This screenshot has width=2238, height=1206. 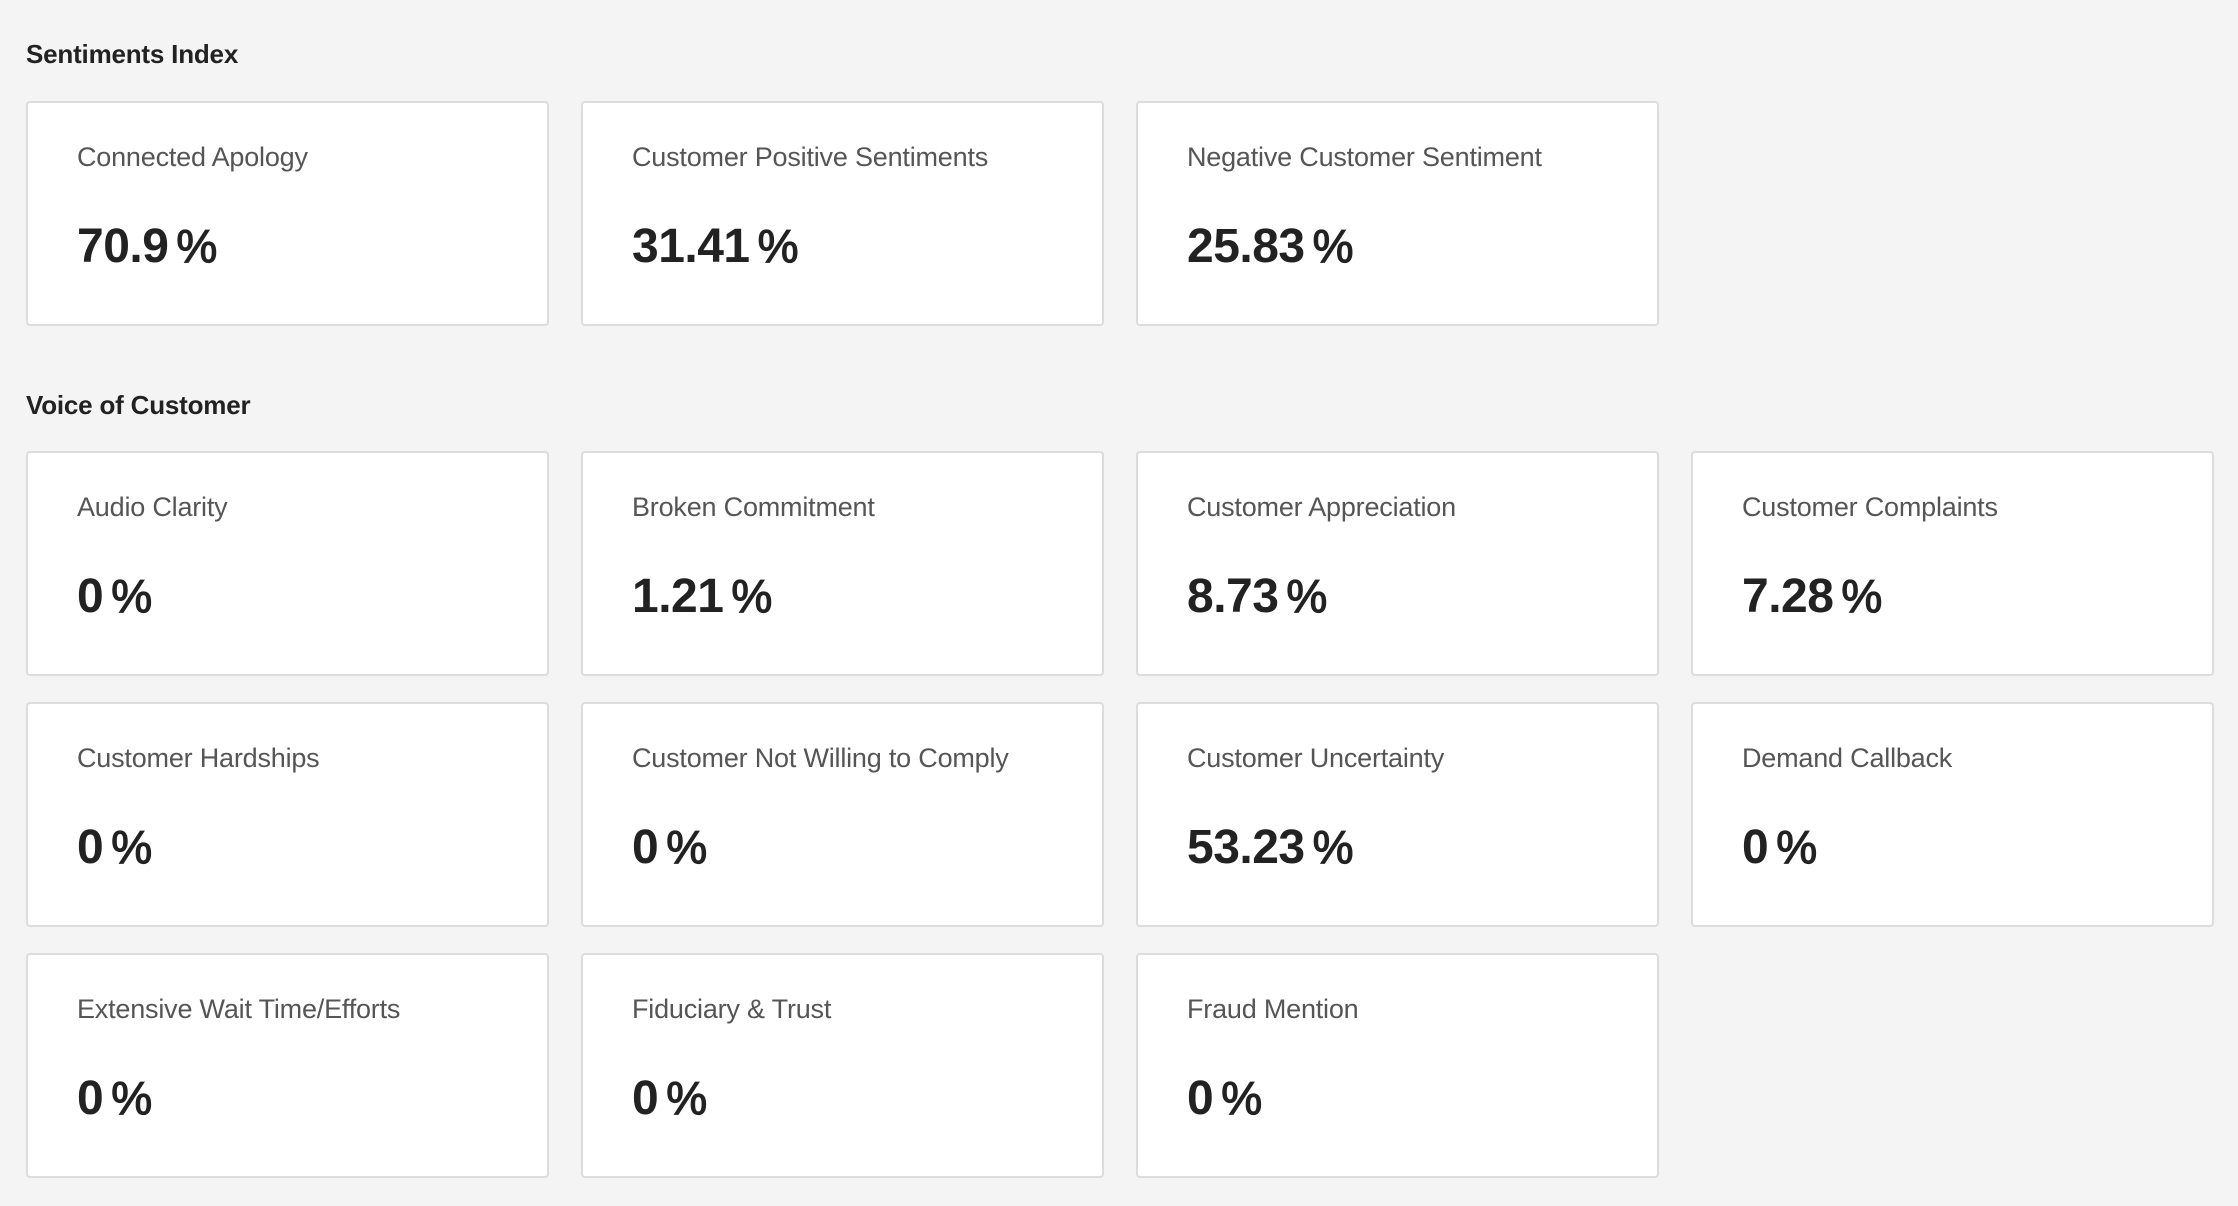 I want to click on metric-label: Fiduciary & Trust, so click(x=732, y=1009).